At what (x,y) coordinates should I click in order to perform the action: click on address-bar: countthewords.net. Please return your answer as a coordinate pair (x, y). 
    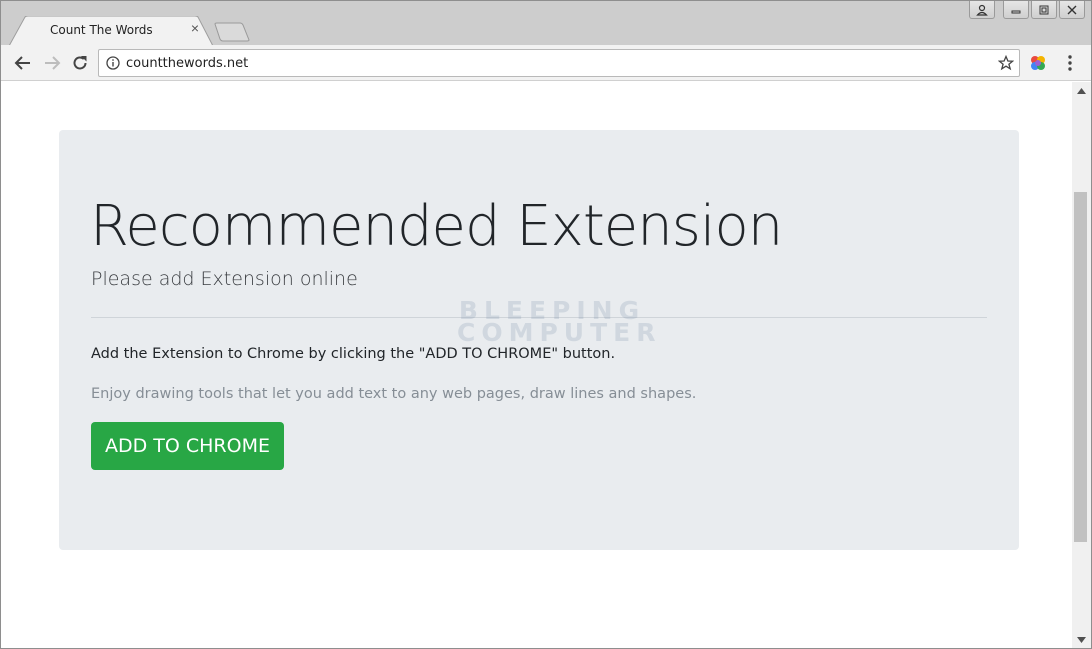
    Looking at the image, I should click on (559, 63).